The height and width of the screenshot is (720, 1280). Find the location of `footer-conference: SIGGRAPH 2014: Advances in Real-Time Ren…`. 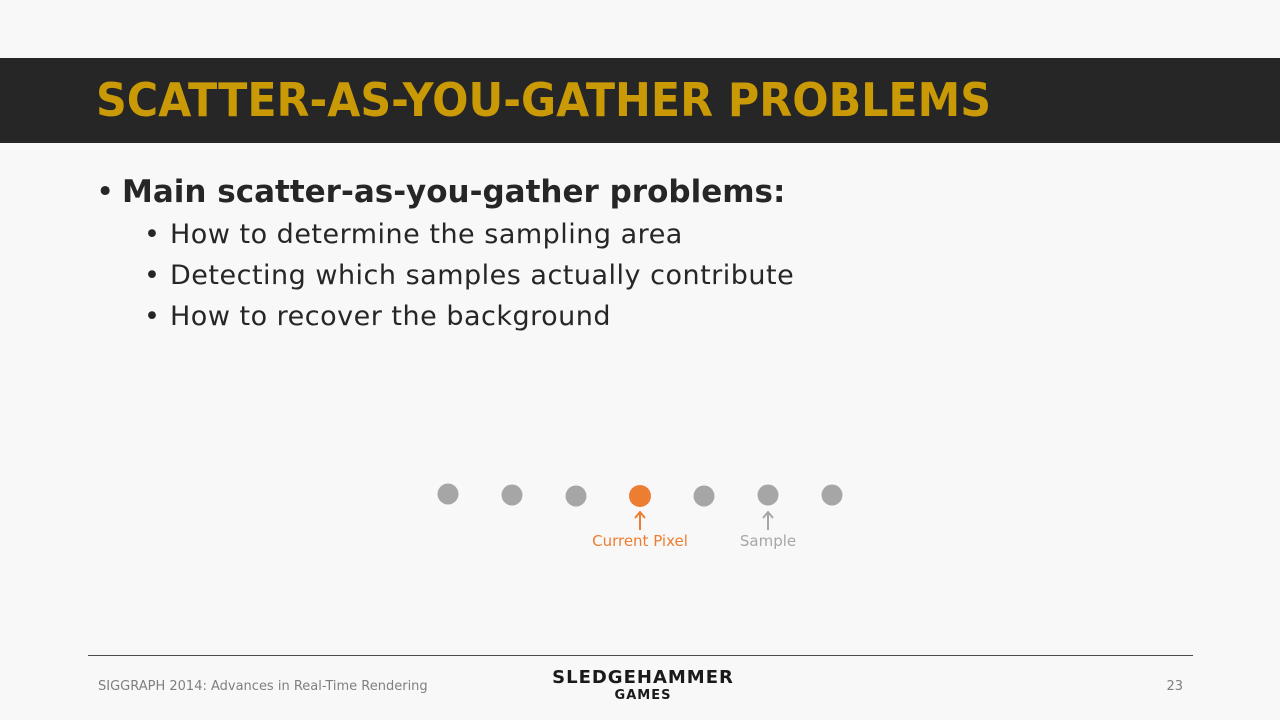

footer-conference: SIGGRAPH 2014: Advances in Real-Time Ren… is located at coordinates (263, 686).